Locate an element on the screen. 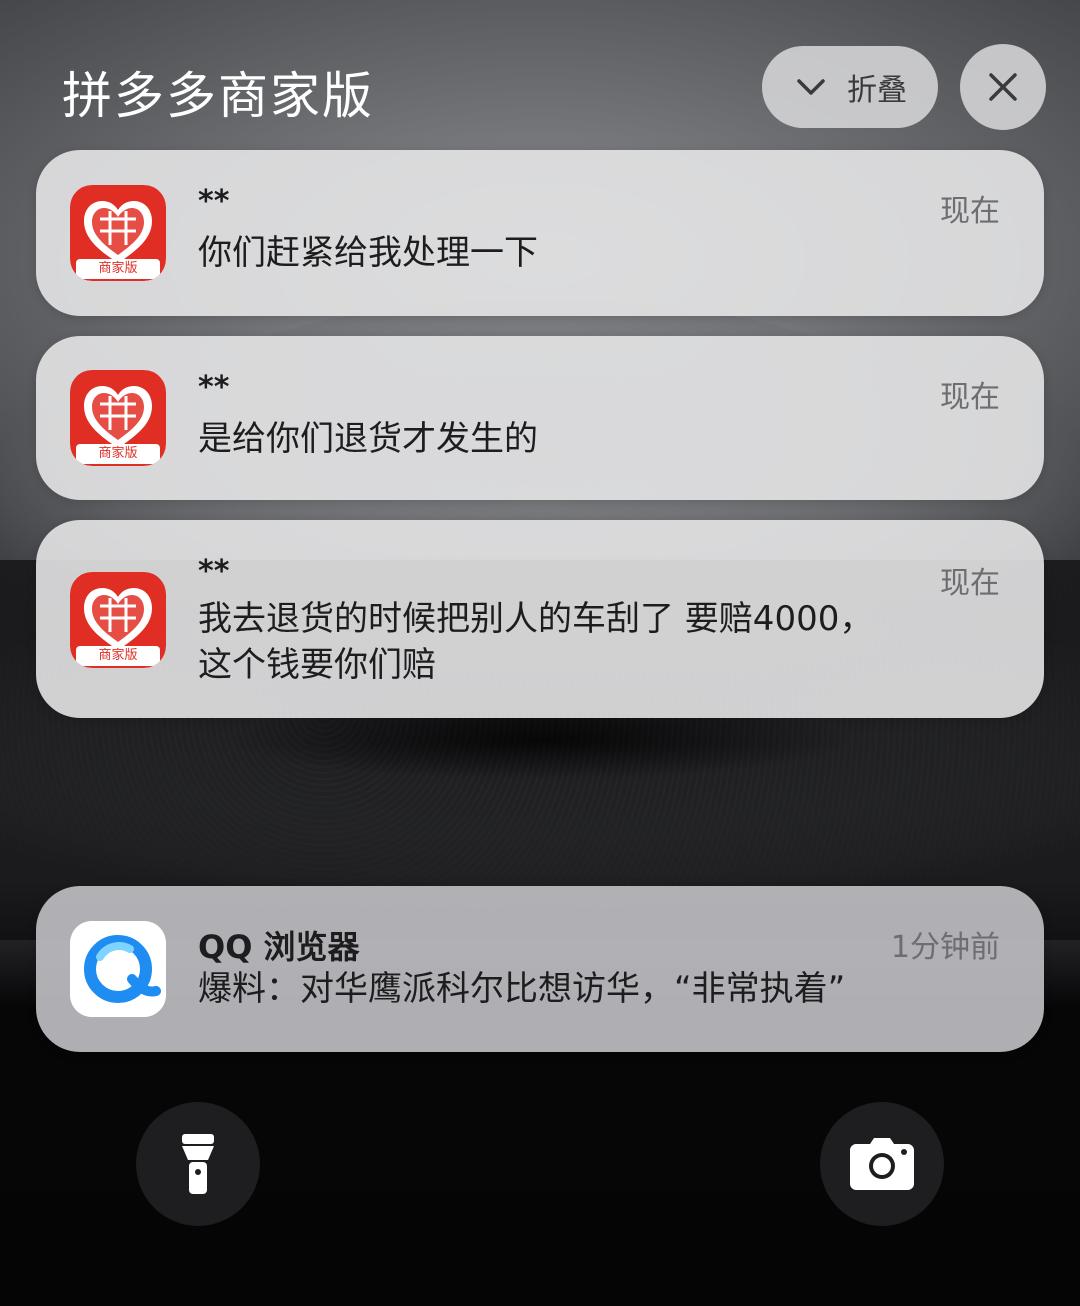 The height and width of the screenshot is (1306, 1080). notification-app-name: QQ 浏览器 is located at coordinates (279, 947).